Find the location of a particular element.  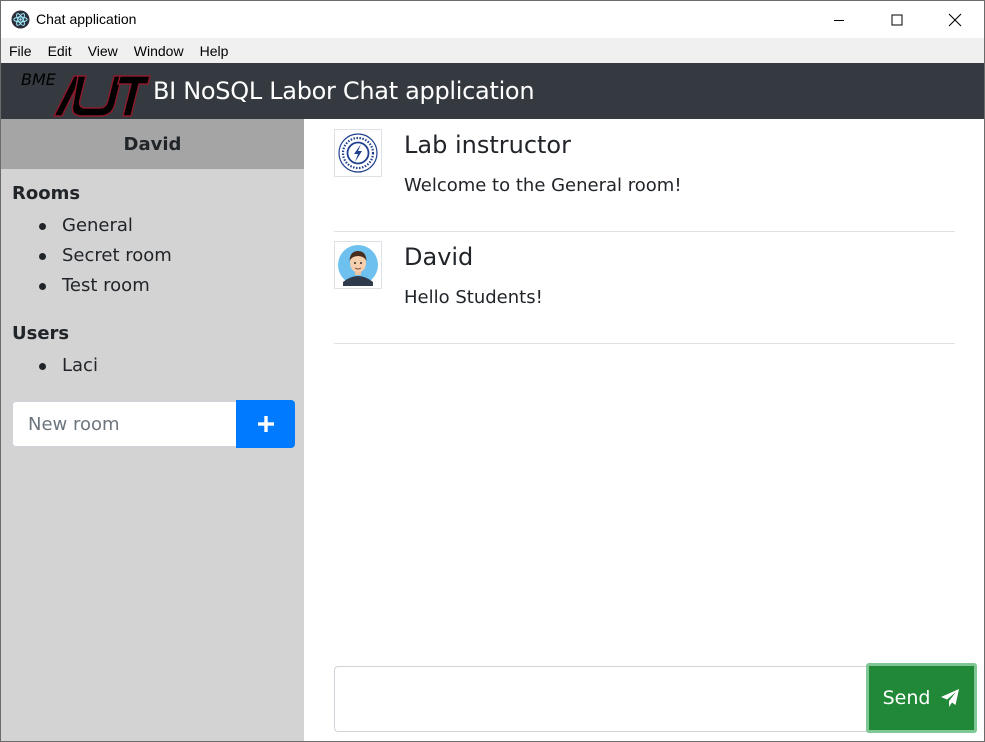

university-seal-icon is located at coordinates (358, 153).